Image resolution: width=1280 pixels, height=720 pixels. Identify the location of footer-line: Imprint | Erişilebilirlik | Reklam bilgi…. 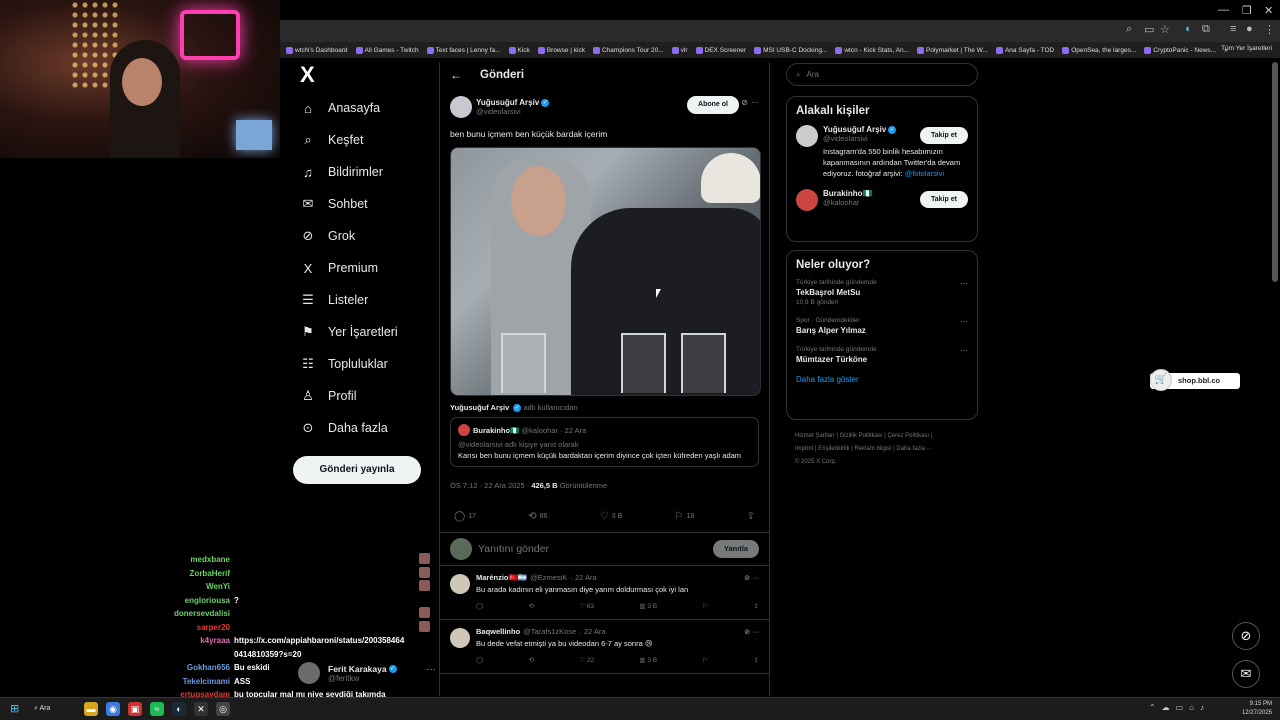
(885, 449).